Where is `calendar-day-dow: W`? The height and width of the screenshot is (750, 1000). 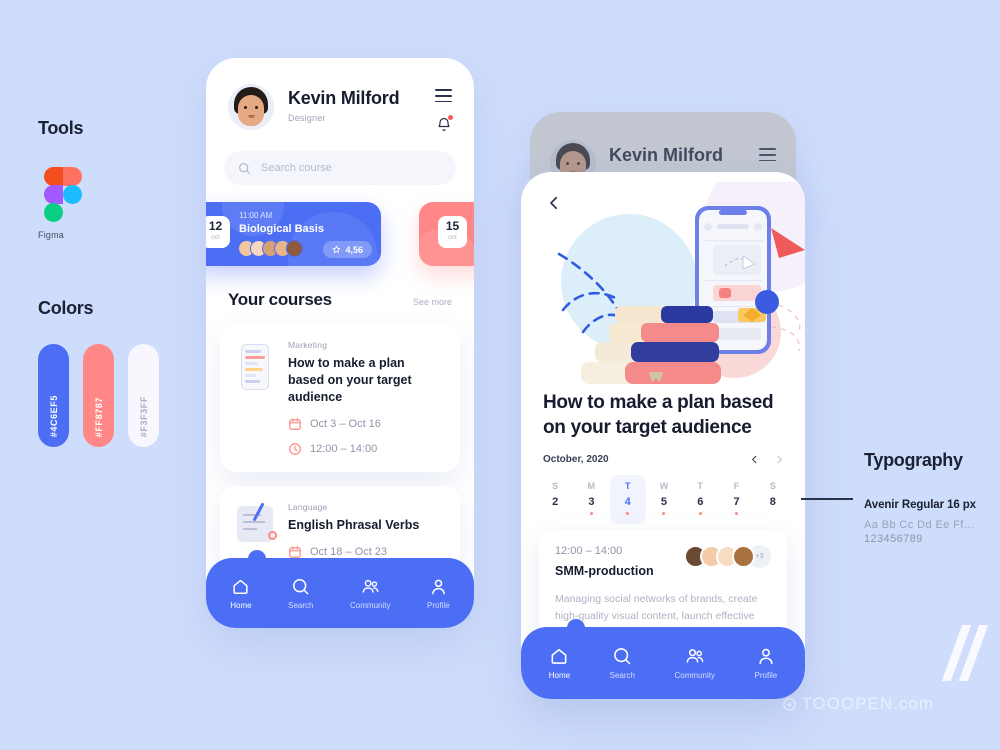
calendar-day-dow: W is located at coordinates (664, 486).